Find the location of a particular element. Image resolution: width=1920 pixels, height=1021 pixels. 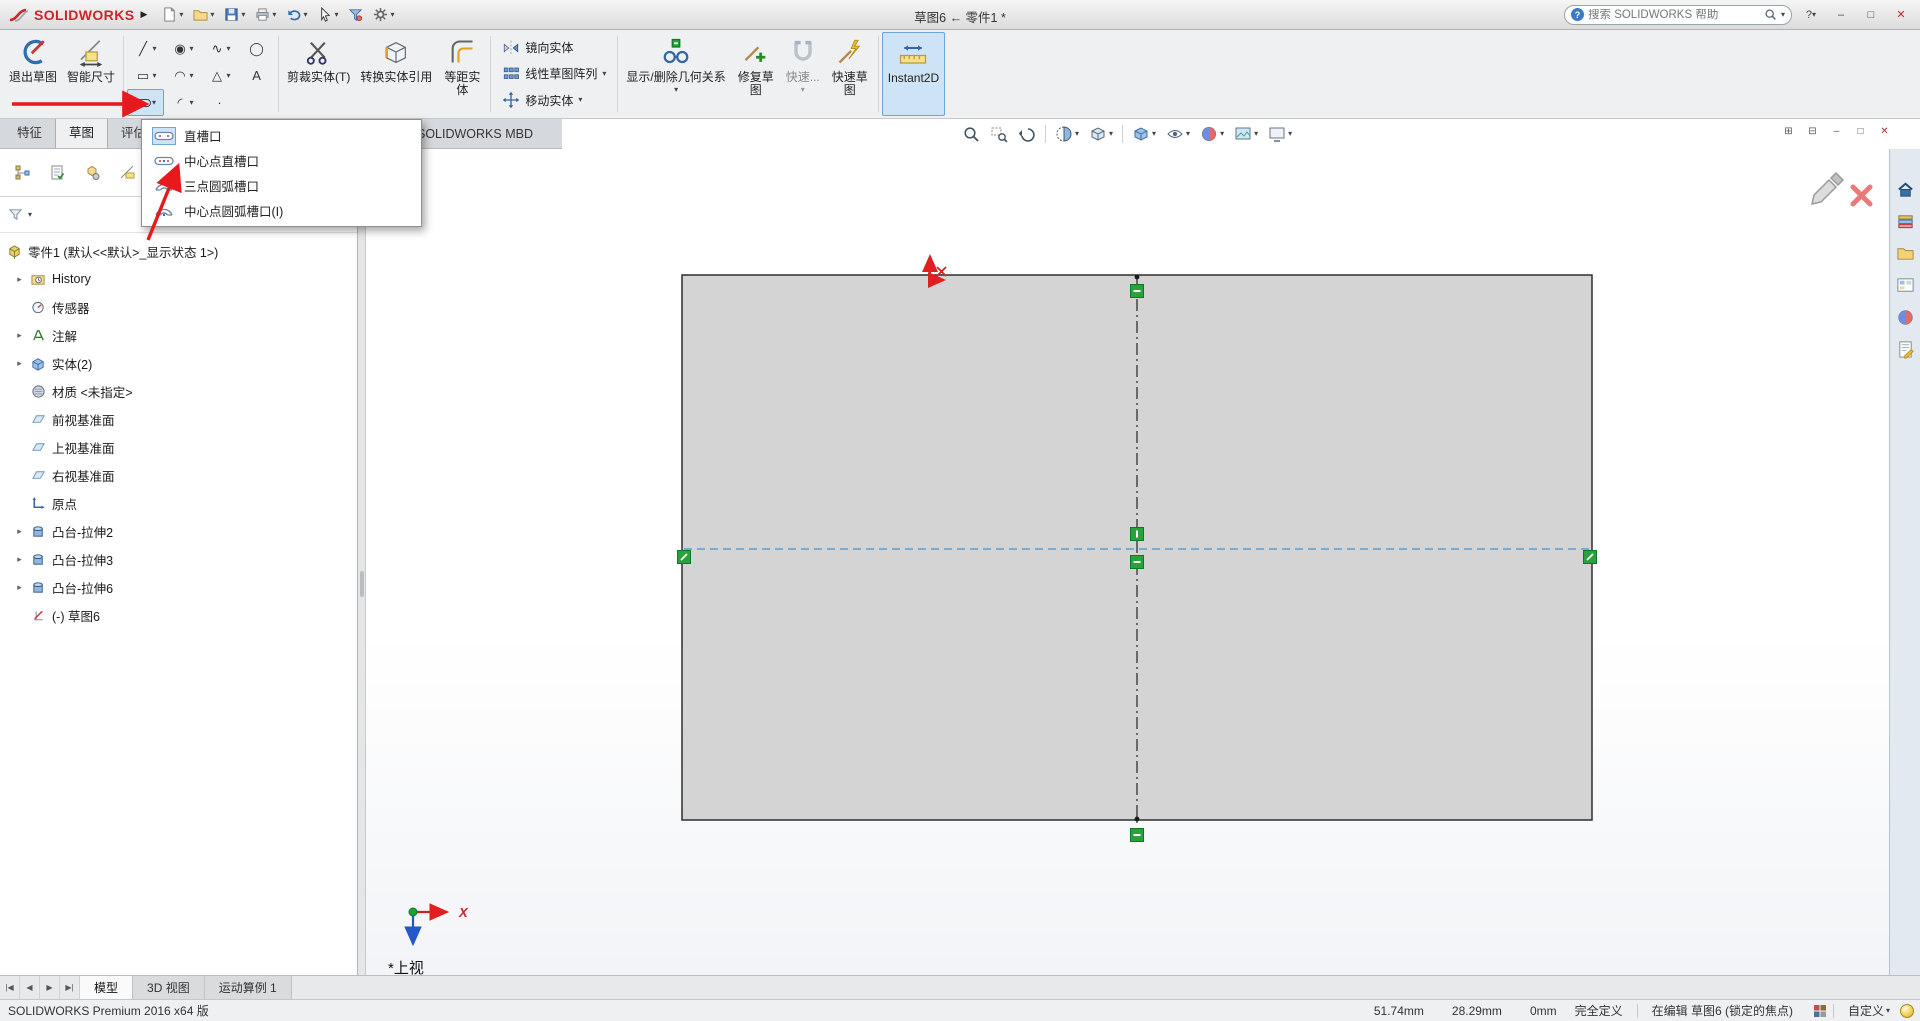

tab-motion-study: 运动算例 1 is located at coordinates (248, 987).